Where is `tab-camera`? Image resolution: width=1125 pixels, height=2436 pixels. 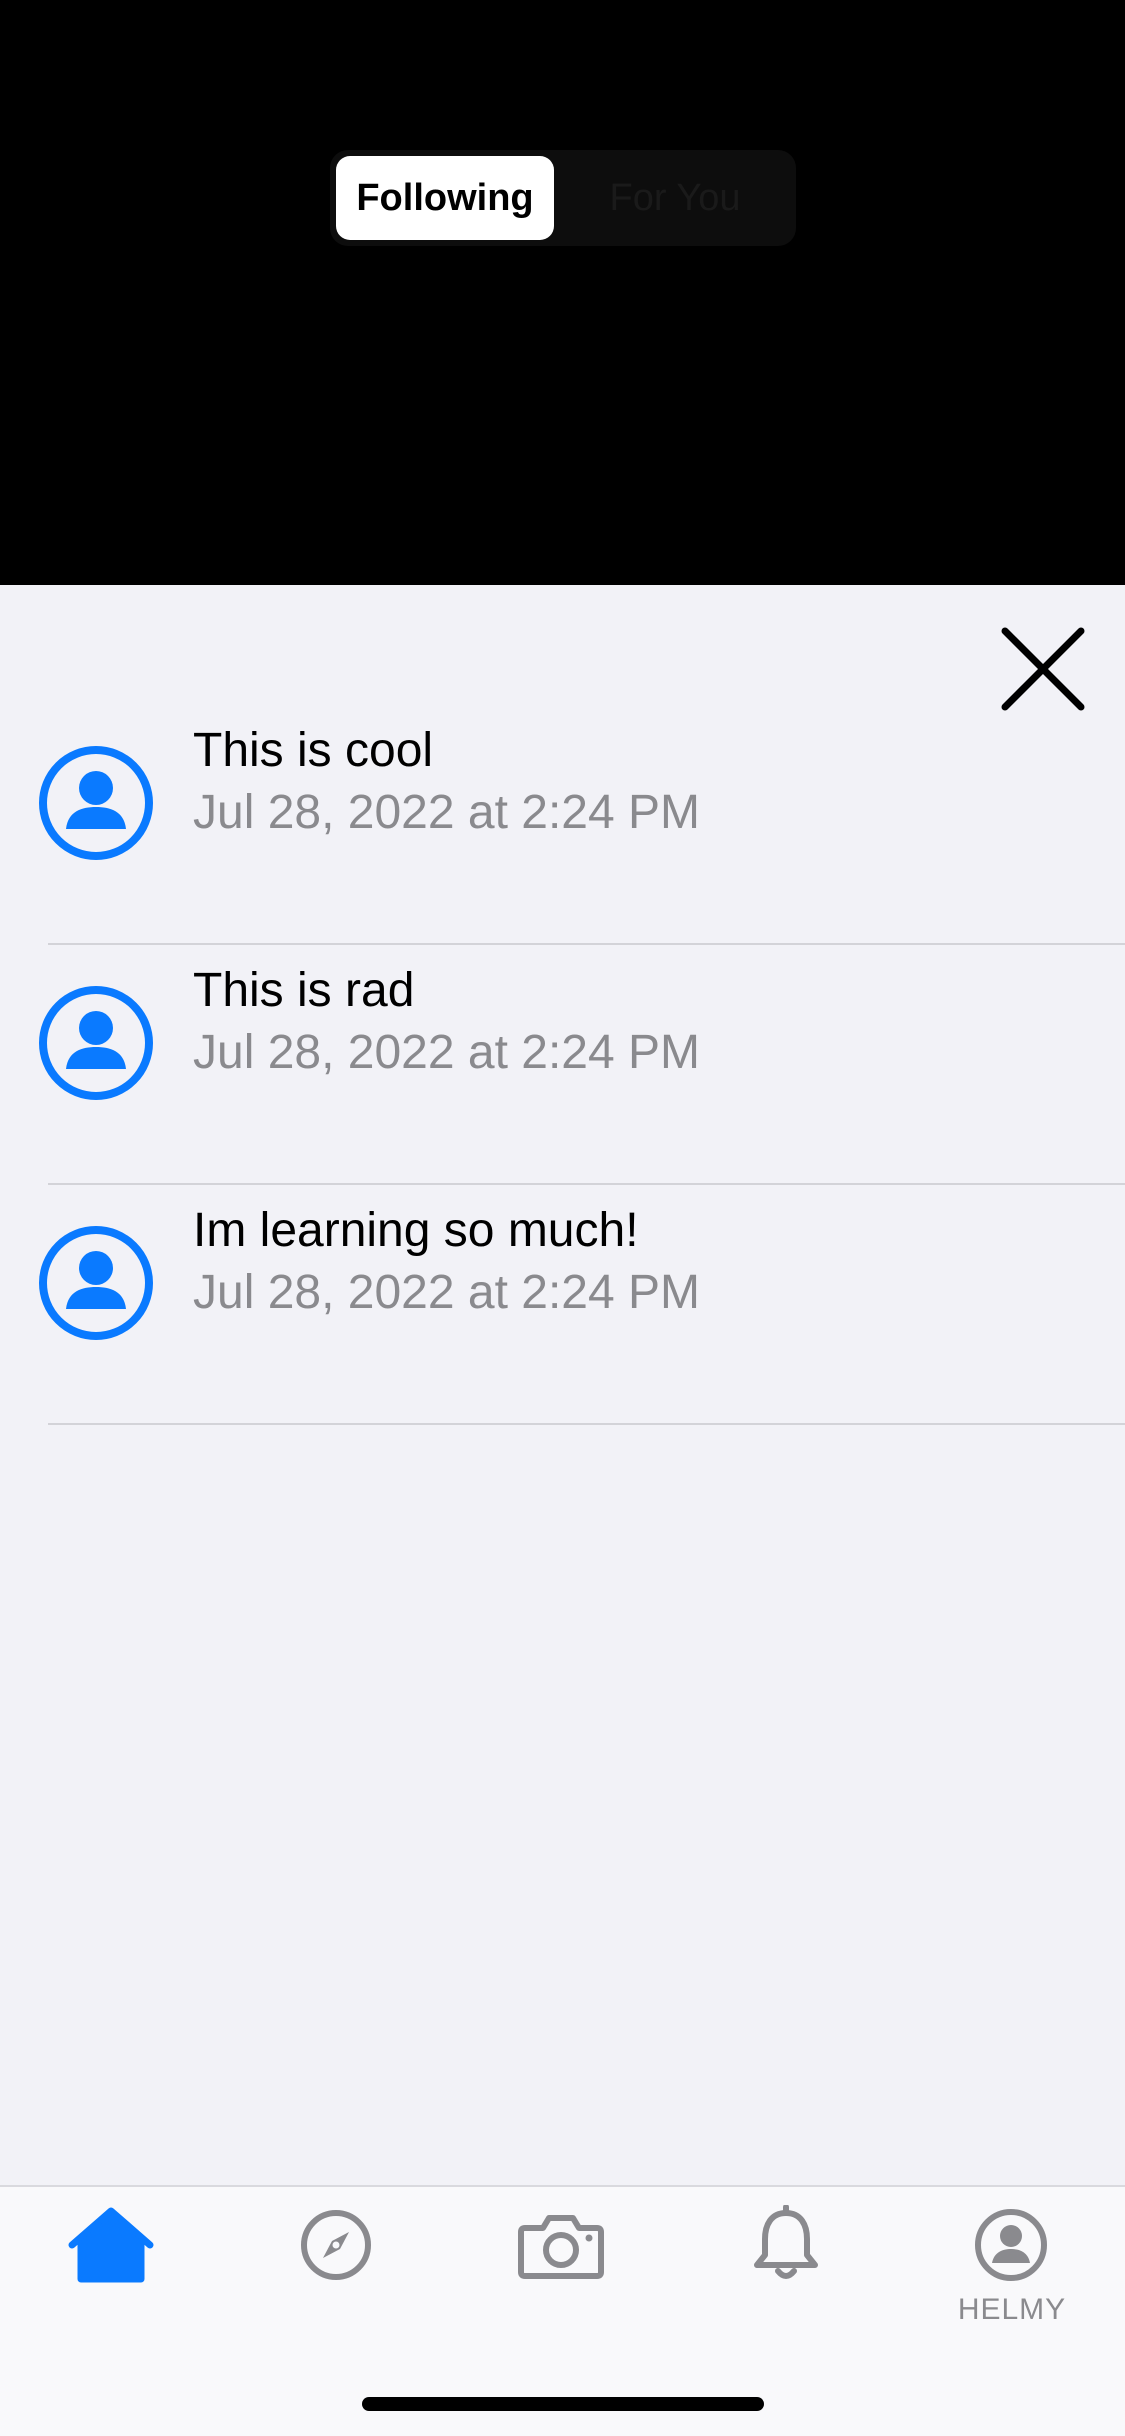 tab-camera is located at coordinates (561, 2245).